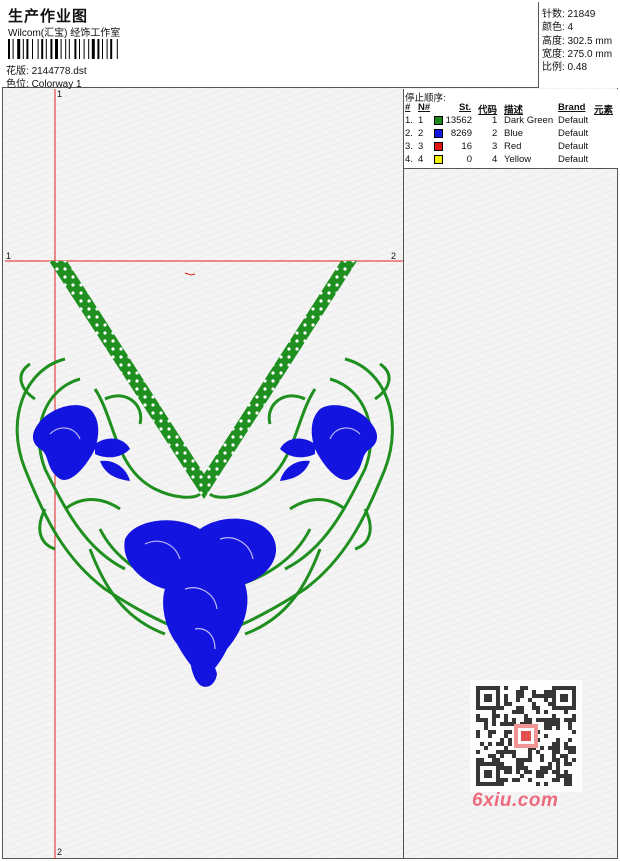 The image size is (620, 861). What do you see at coordinates (44, 82) in the screenshot?
I see `colorway-line: 色位: Colorway 1` at bounding box center [44, 82].